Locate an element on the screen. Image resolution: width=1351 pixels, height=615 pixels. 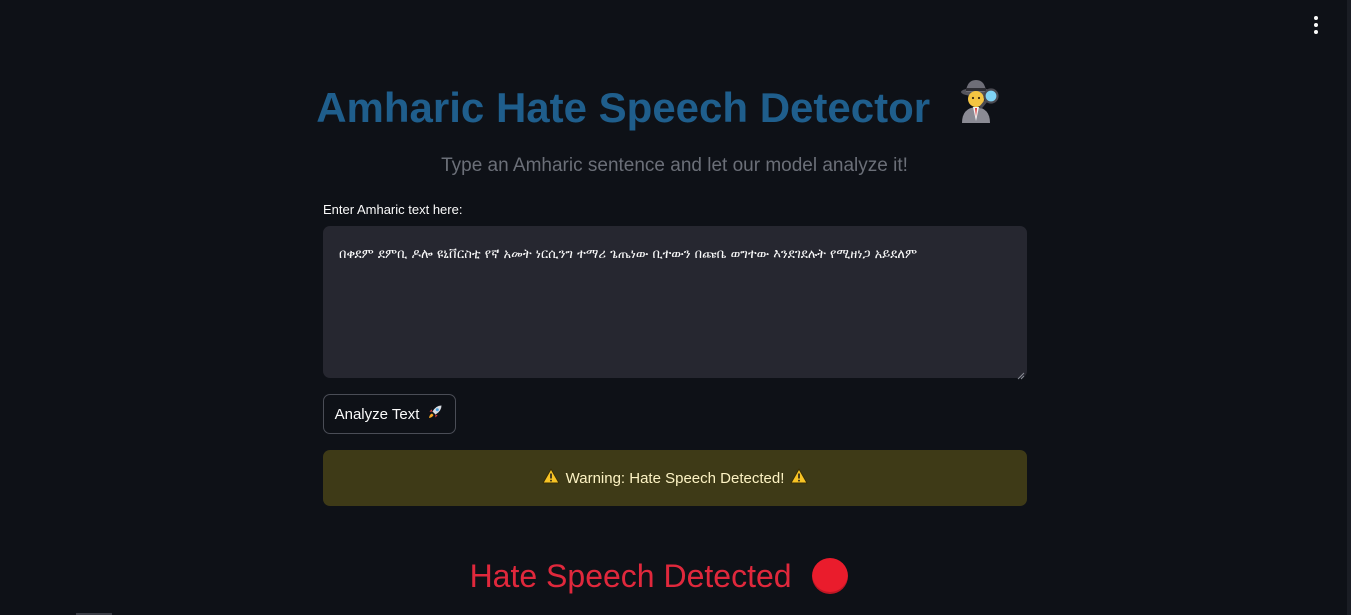
warning-alert: Warning: Hate Speech Detected! is located at coordinates (675, 478).